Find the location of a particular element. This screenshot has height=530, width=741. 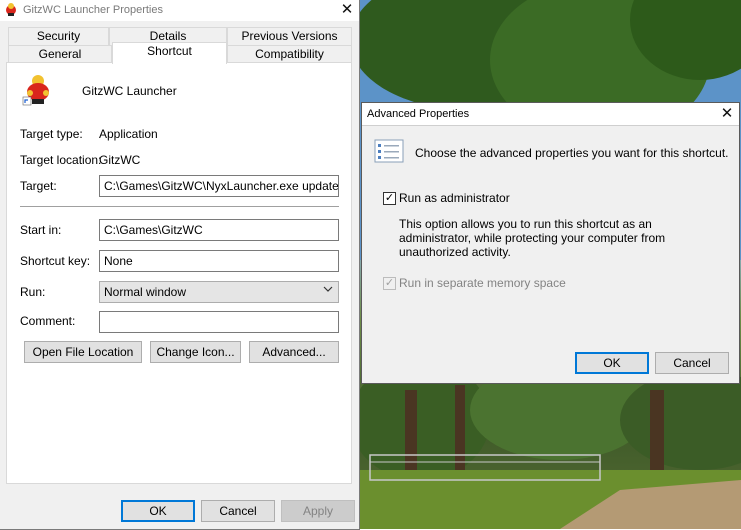

advanced-title: Advanced Properties is located at coordinates (418, 114).